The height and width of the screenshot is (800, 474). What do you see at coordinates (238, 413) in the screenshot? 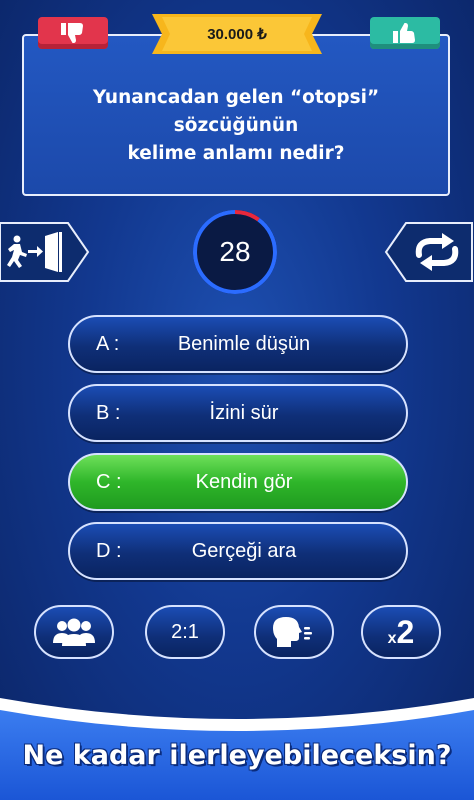
I see `answer-b-button: B : İzini sür` at bounding box center [238, 413].